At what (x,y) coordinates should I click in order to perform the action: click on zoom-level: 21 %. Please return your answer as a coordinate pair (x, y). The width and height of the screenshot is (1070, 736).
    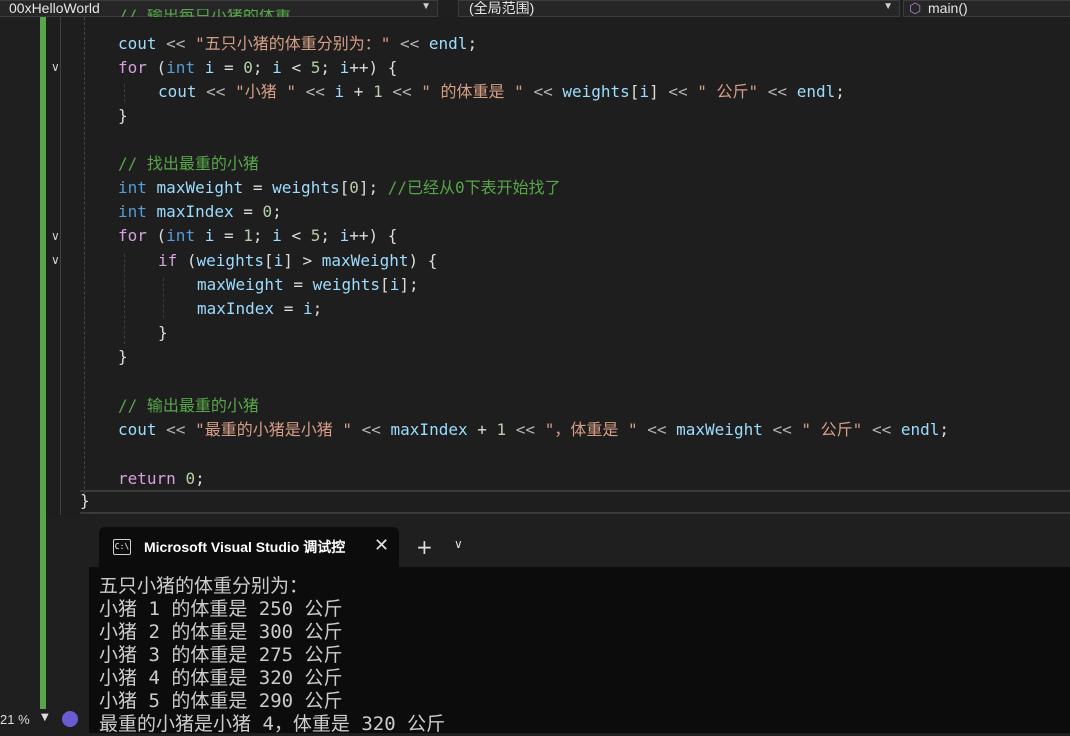
    Looking at the image, I should click on (15, 719).